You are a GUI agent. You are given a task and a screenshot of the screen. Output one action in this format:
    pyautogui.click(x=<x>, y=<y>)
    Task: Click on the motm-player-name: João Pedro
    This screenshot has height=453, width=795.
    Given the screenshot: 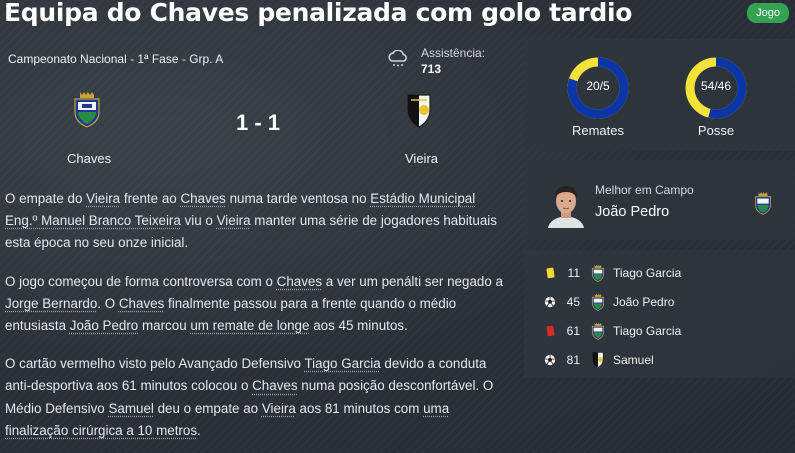 What is the action you would take?
    pyautogui.click(x=632, y=212)
    